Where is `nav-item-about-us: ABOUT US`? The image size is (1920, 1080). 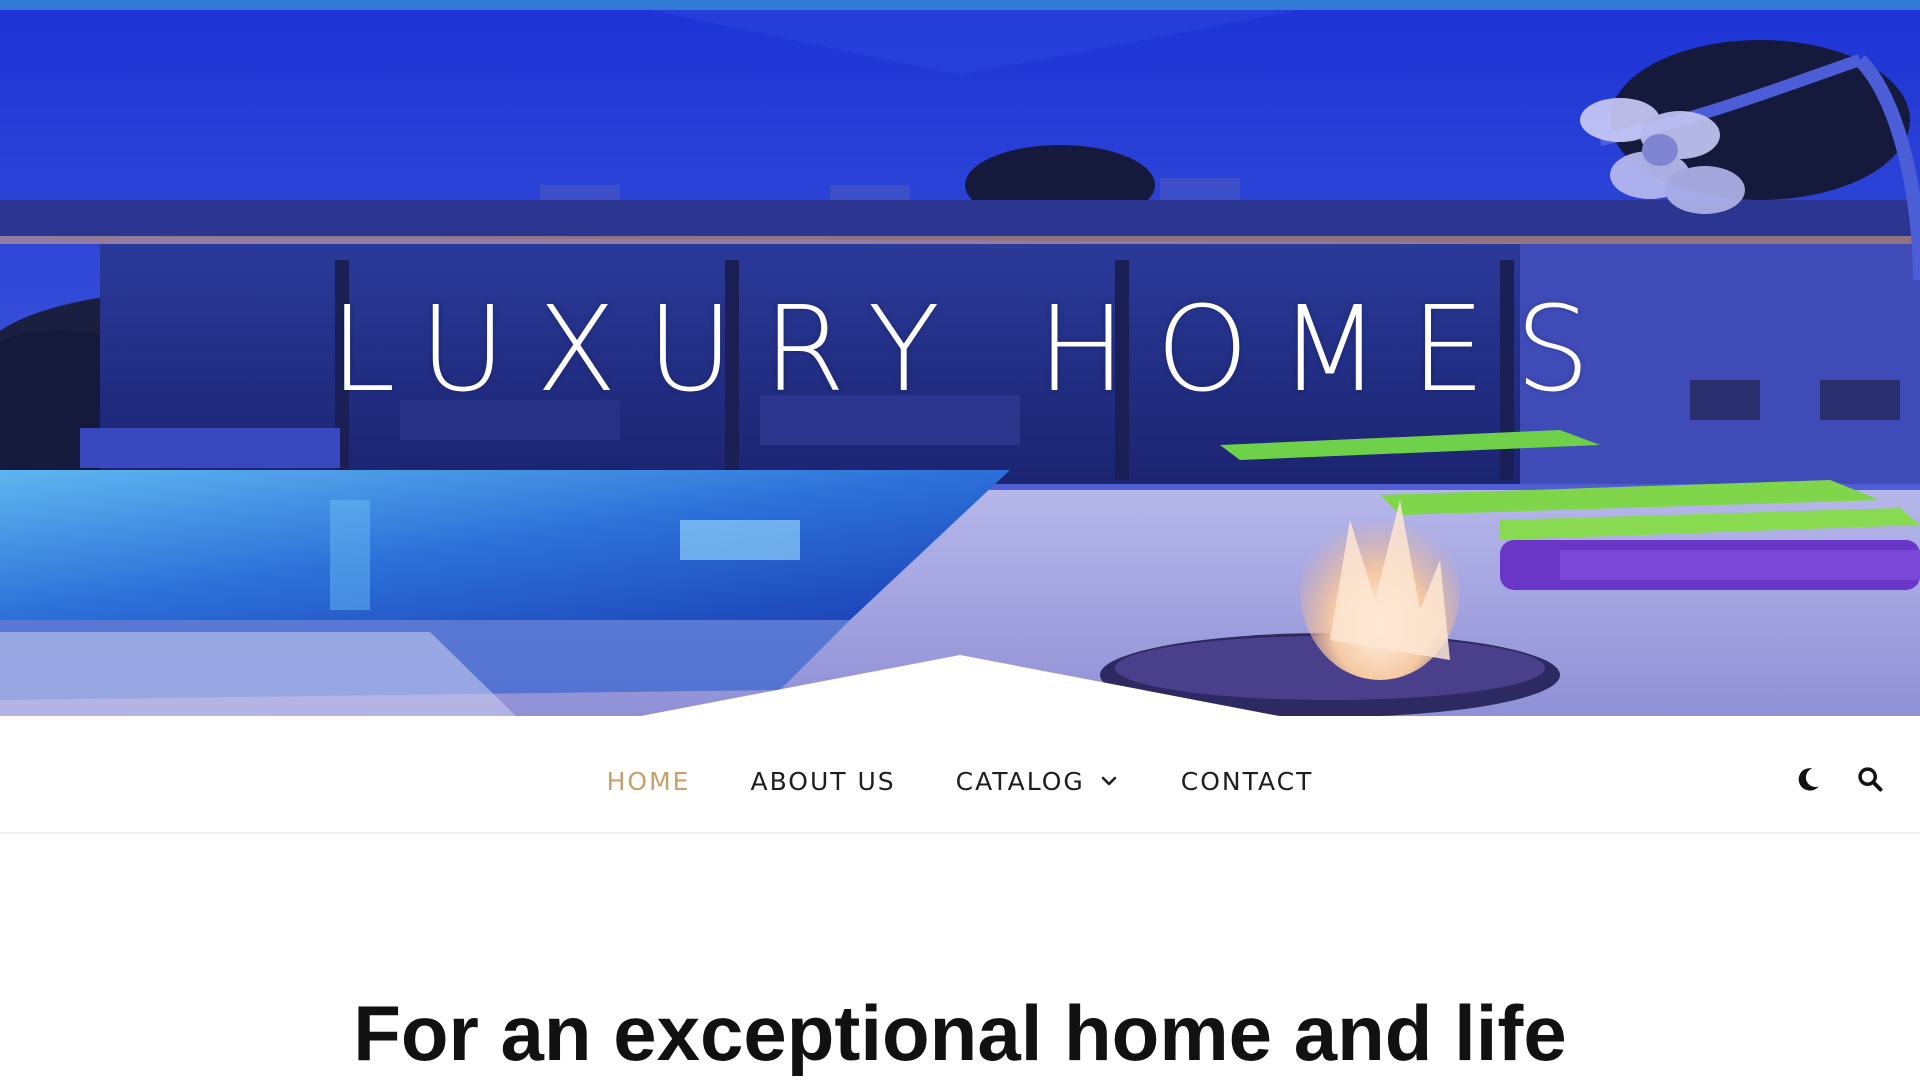
nav-item-about-us: ABOUT US is located at coordinates (822, 781).